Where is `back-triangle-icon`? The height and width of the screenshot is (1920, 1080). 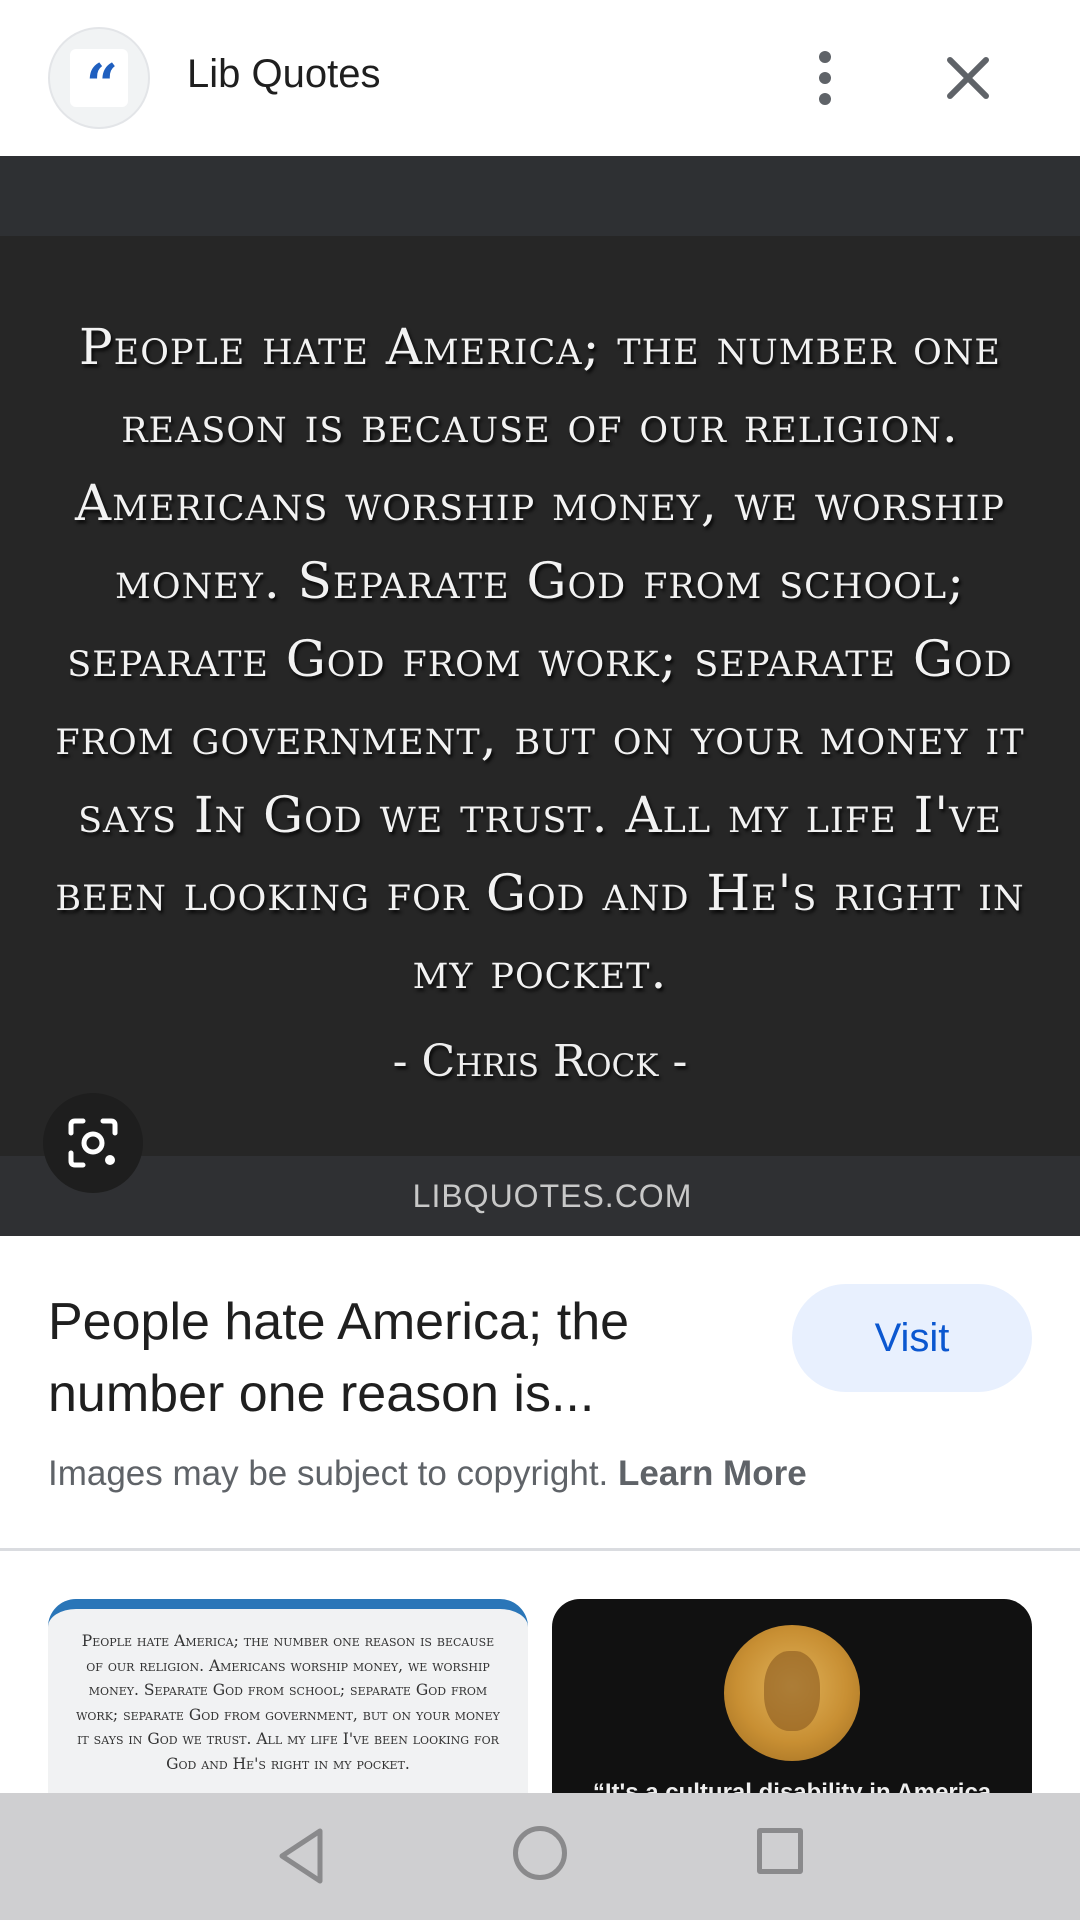 back-triangle-icon is located at coordinates (301, 1856).